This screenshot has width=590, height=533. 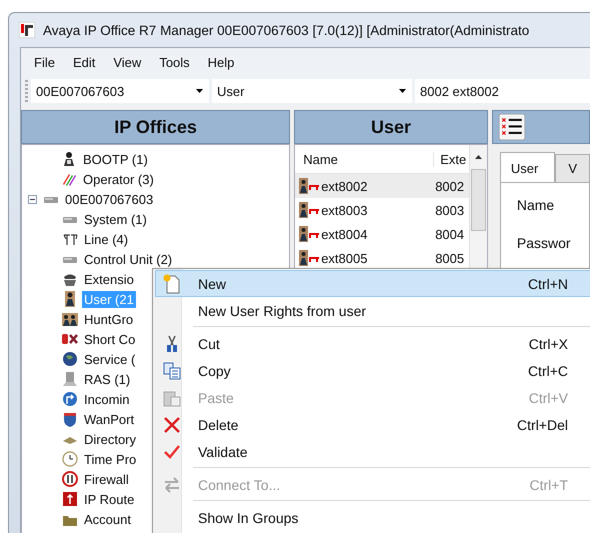 I want to click on extension-number: 8004, so click(x=449, y=234).